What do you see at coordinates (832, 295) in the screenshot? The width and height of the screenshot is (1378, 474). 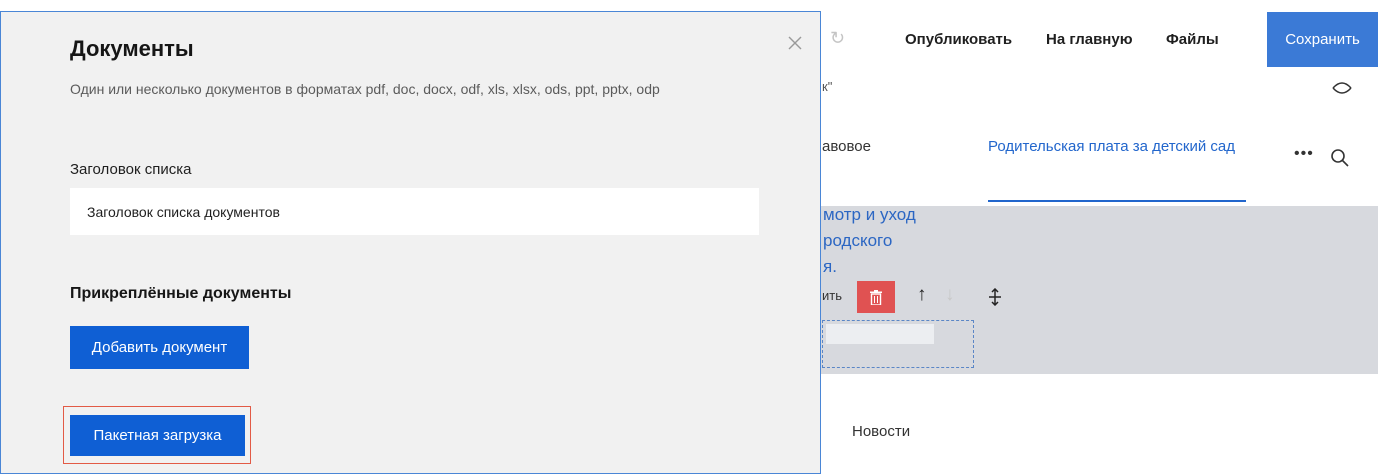 I see `block-button-fragment: ить` at bounding box center [832, 295].